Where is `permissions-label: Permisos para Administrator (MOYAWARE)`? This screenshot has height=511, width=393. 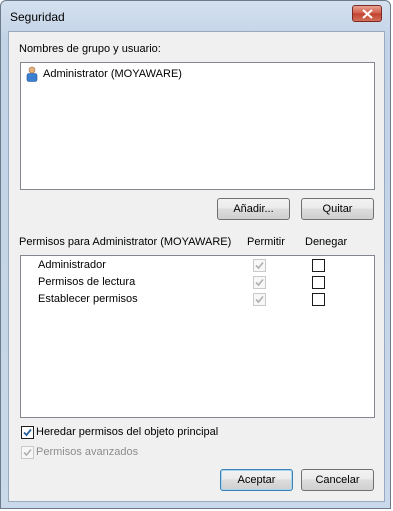 permissions-label: Permisos para Administrator (MOYAWARE) is located at coordinates (125, 242).